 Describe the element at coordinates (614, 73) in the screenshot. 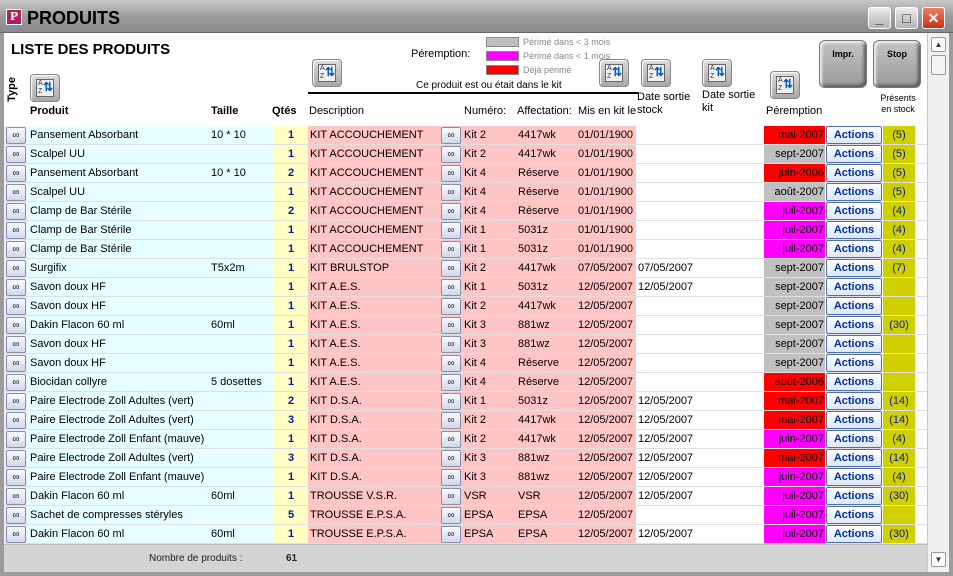

I see `sort-mis-en-kit-button: A Z ⇅` at that location.